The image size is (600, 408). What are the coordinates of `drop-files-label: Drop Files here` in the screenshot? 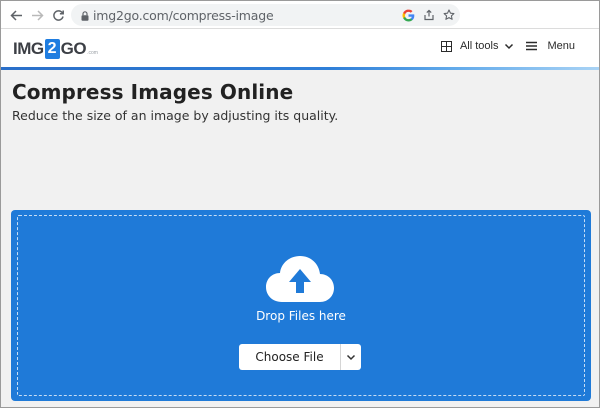 It's located at (301, 316).